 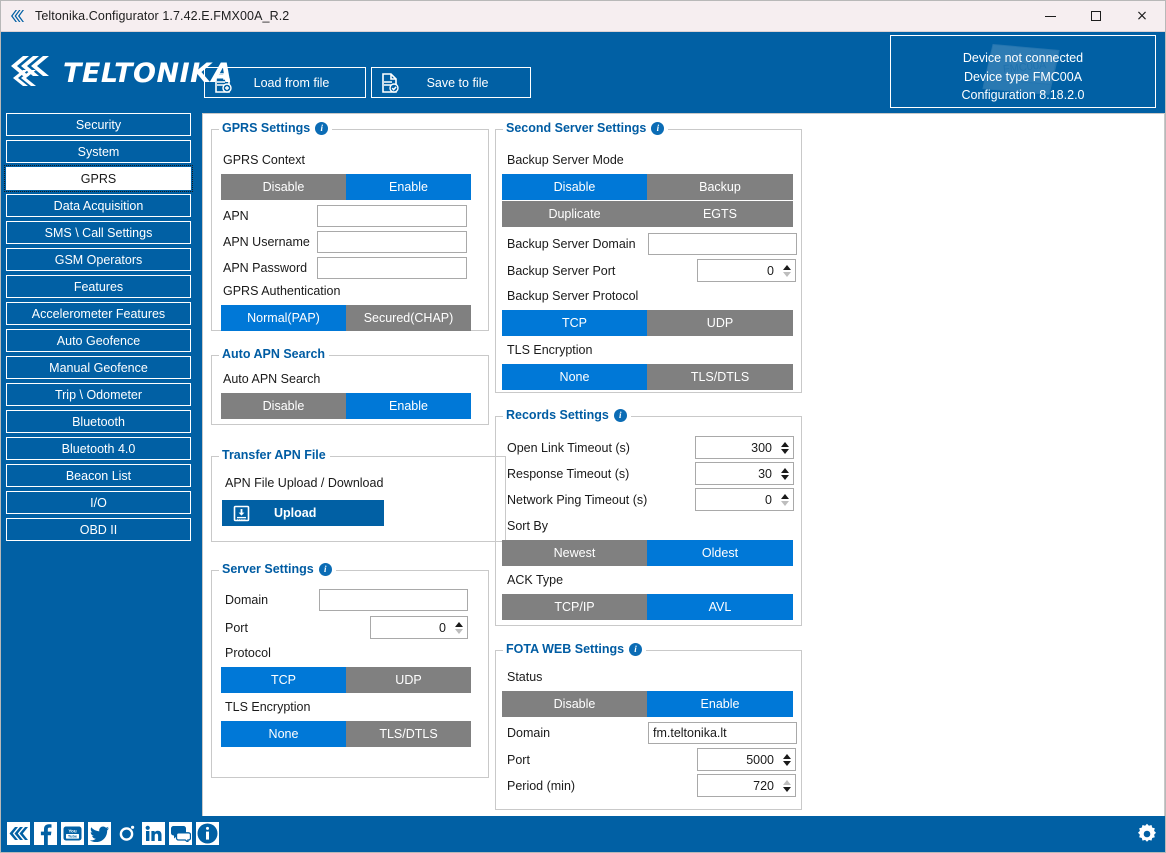 I want to click on gprs-context-option-enable: Enable, so click(x=408, y=187).